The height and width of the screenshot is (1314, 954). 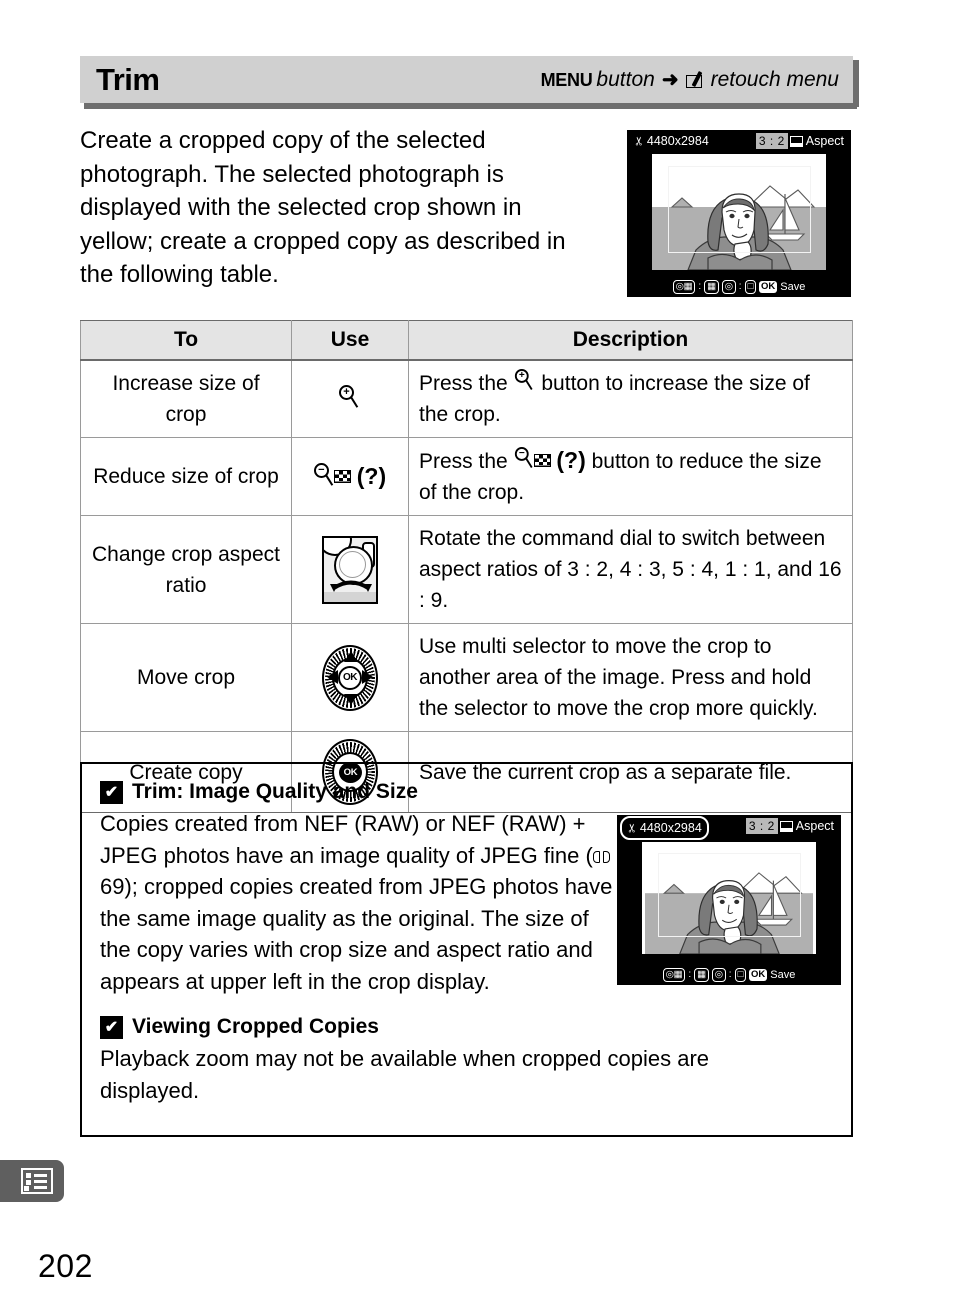 What do you see at coordinates (670, 80) in the screenshot?
I see `arrow-right-icon: ➜` at bounding box center [670, 80].